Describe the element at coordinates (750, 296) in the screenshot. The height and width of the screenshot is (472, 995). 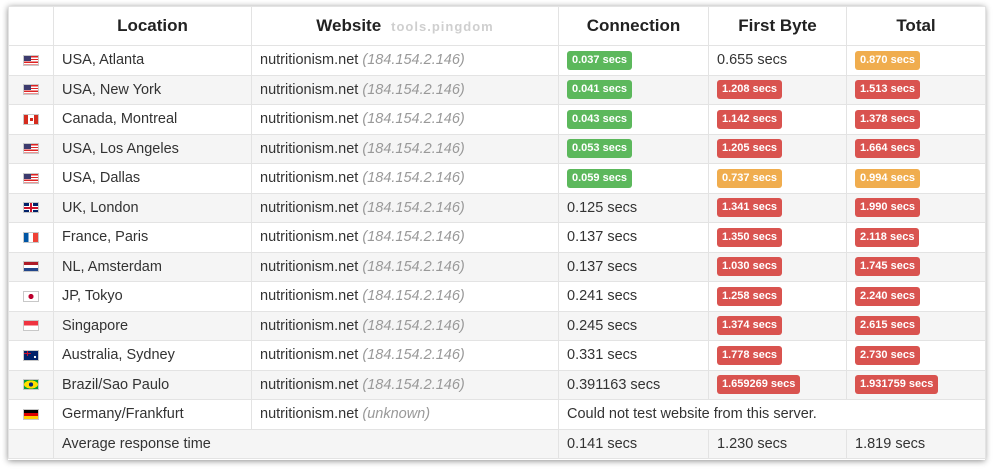
I see `first-byte-badge: 1.258 secs` at that location.